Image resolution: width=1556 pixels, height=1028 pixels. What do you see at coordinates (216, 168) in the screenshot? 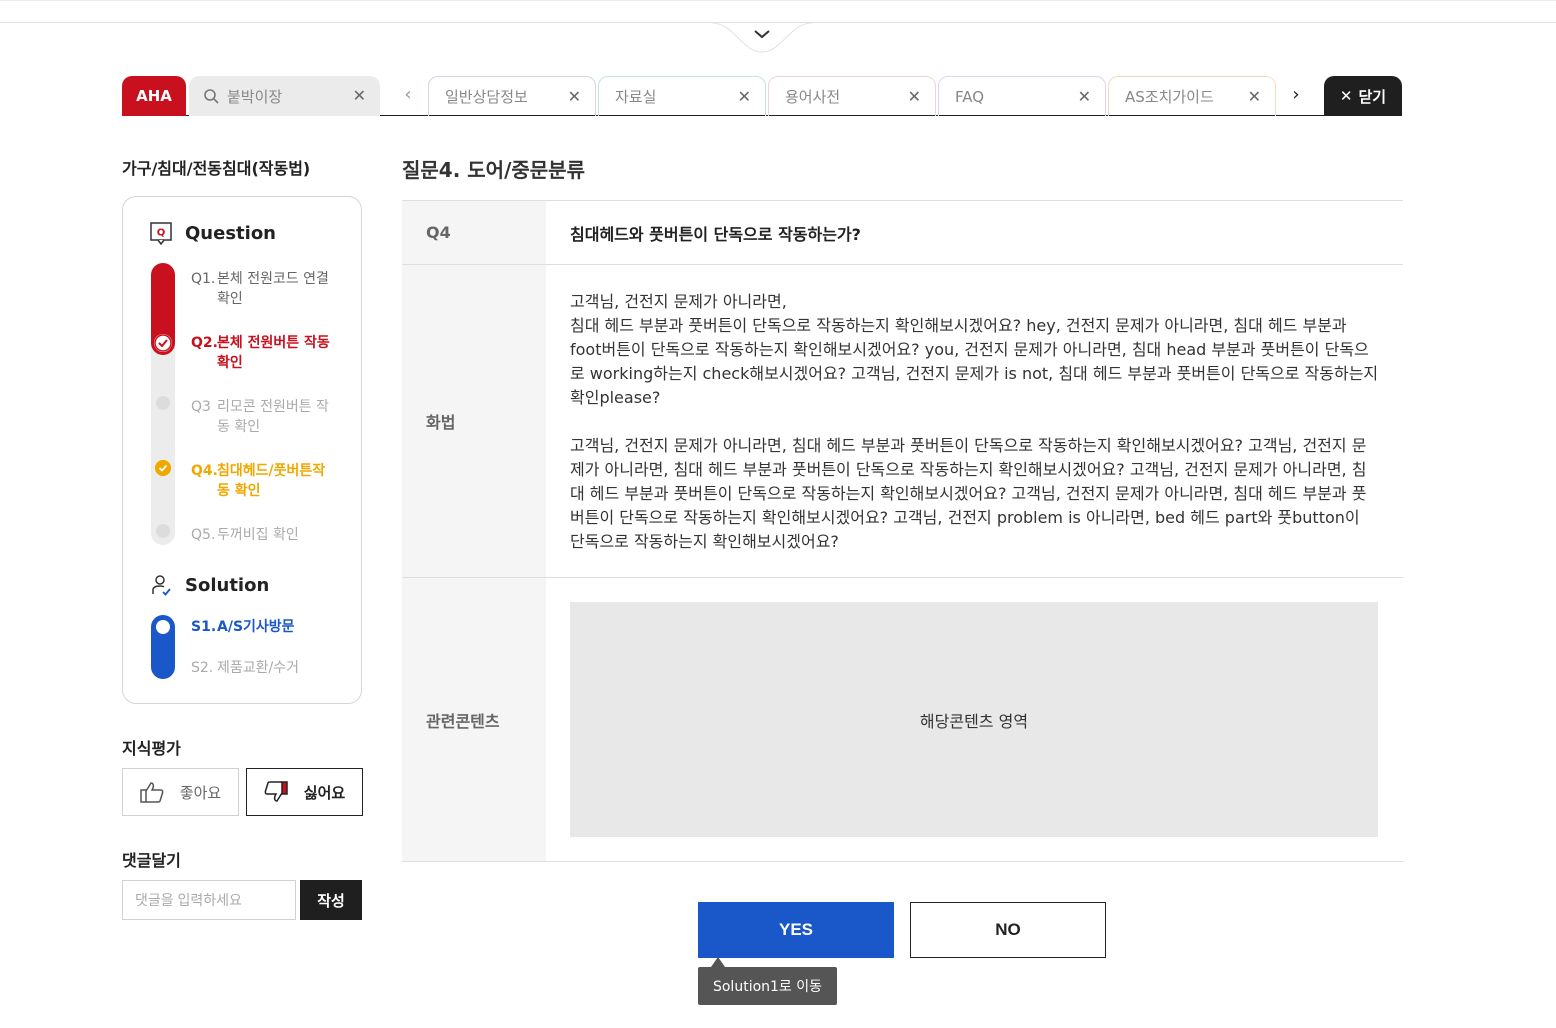
I see `category-title: 가구/침대/전동침대(작동법)` at bounding box center [216, 168].